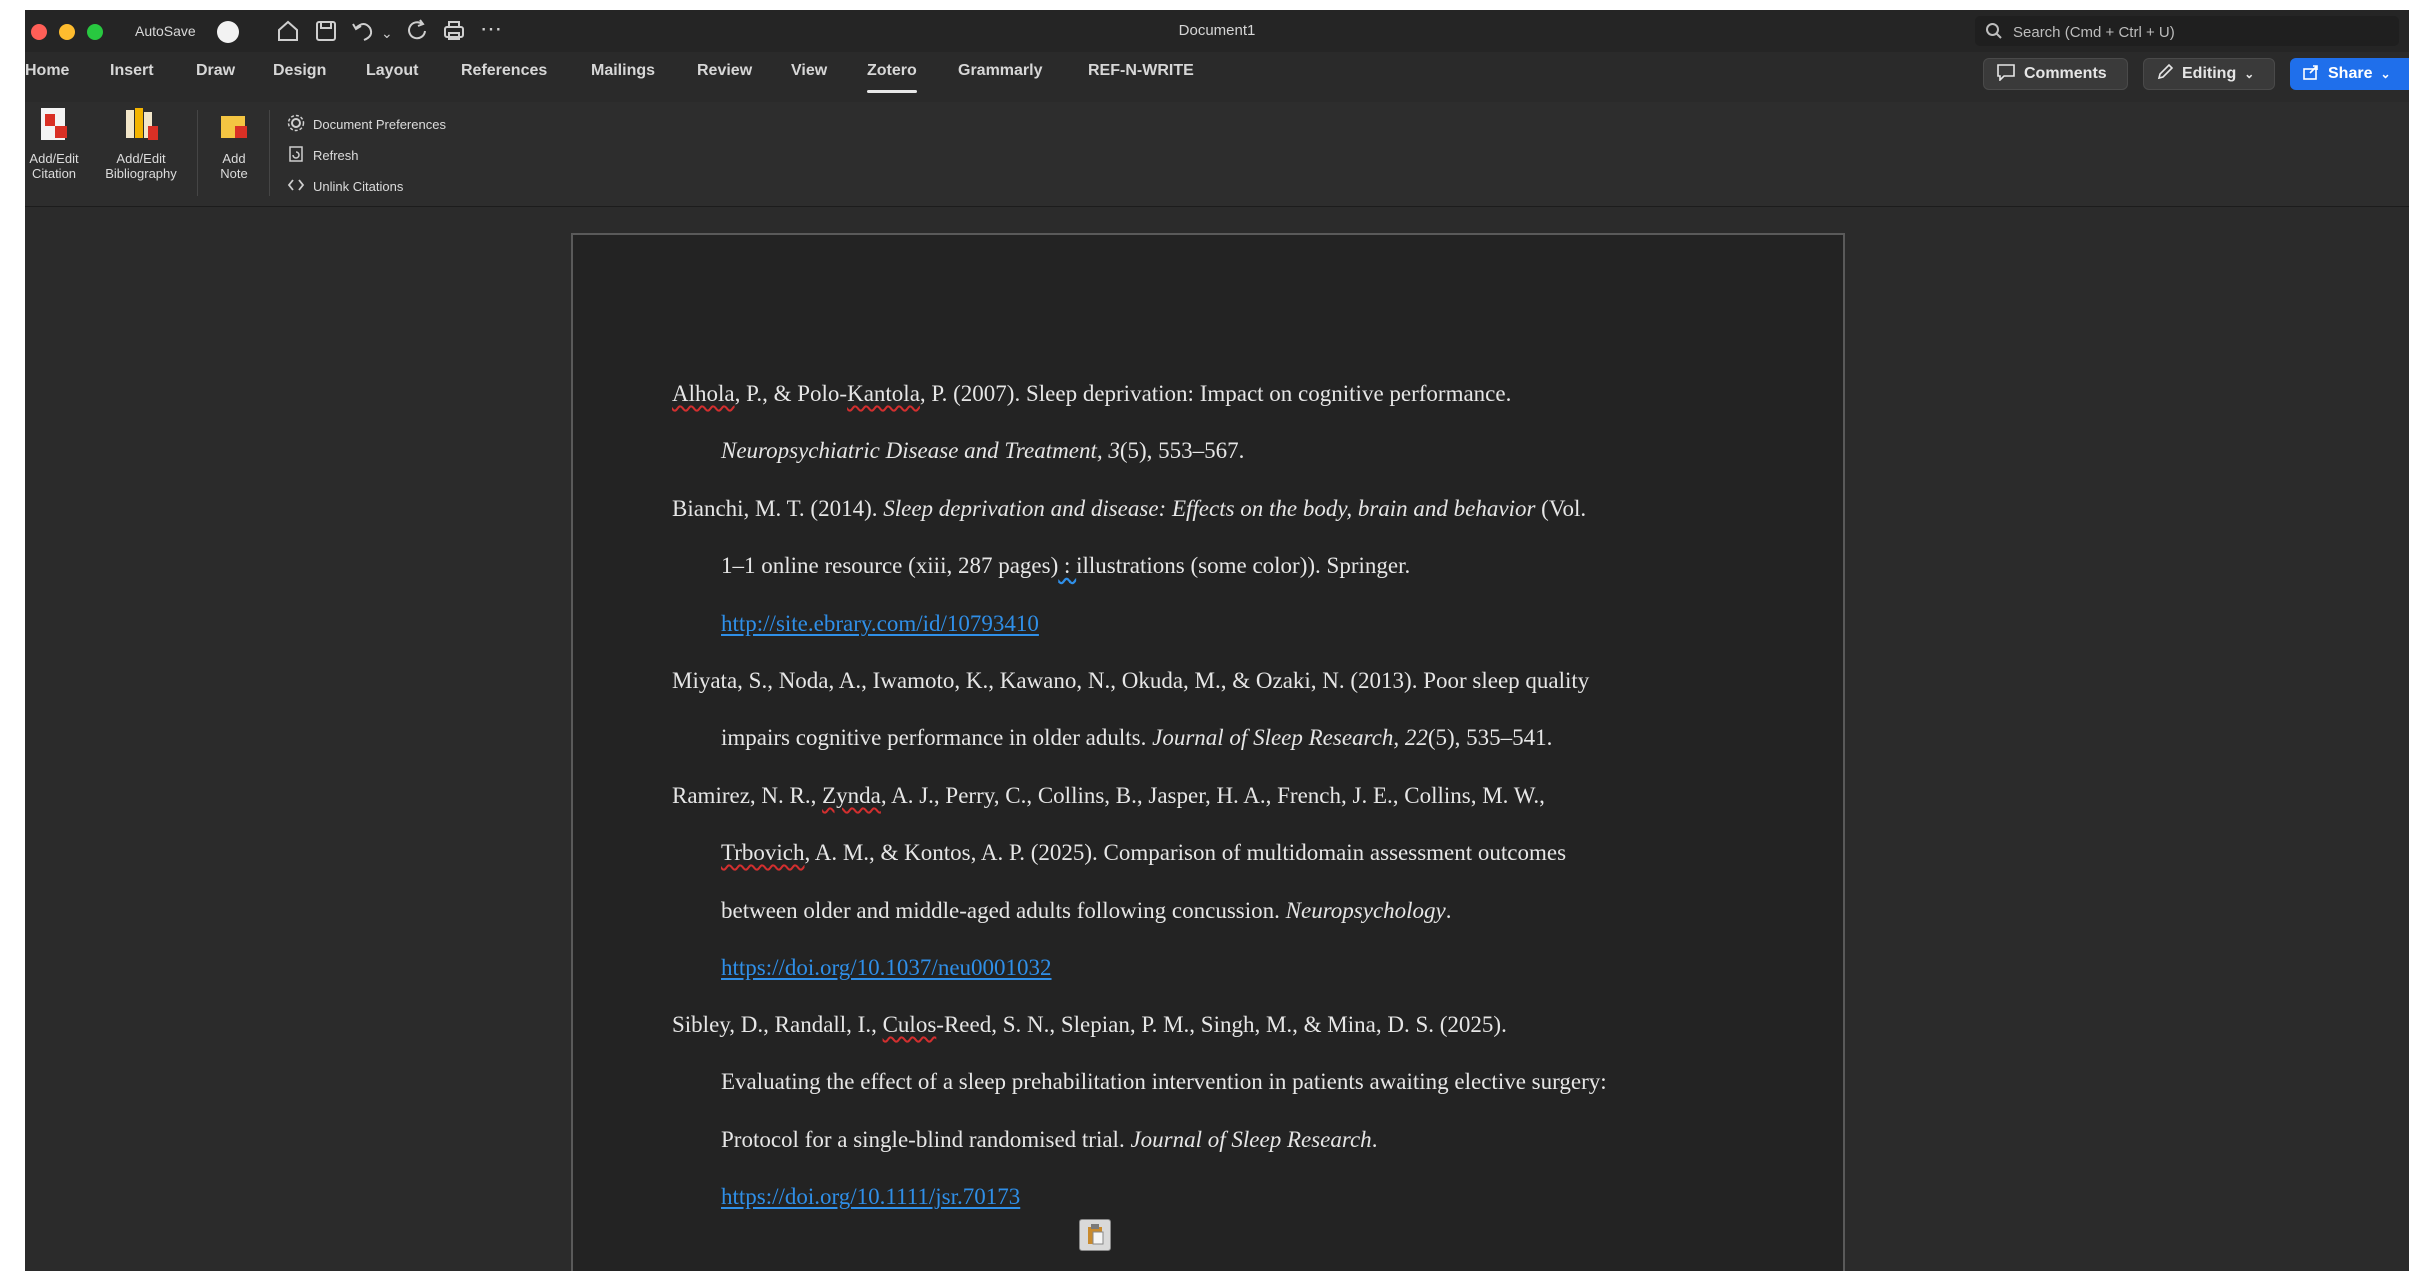 The width and height of the screenshot is (2409, 1271). I want to click on save-icon, so click(326, 31).